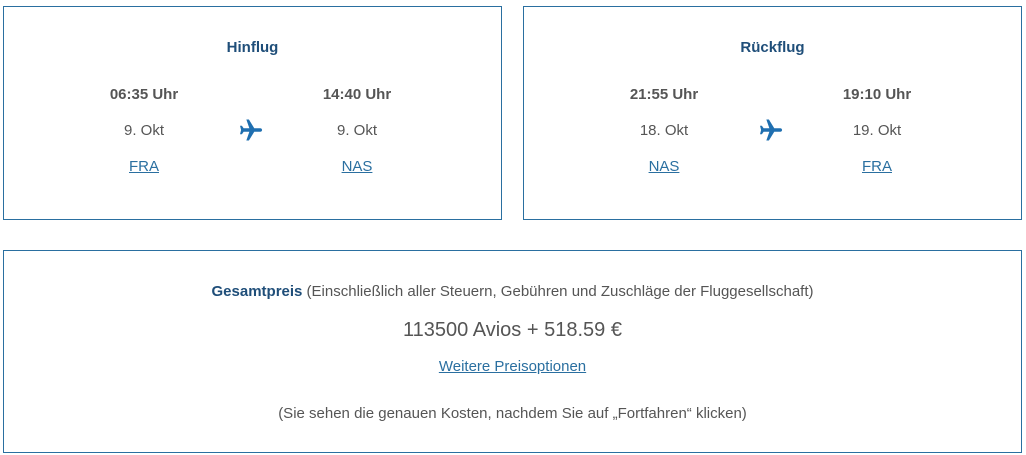 Image resolution: width=1026 pixels, height=455 pixels. I want to click on total-price-amount: 113500 Avios + 518.59 €, so click(512, 330).